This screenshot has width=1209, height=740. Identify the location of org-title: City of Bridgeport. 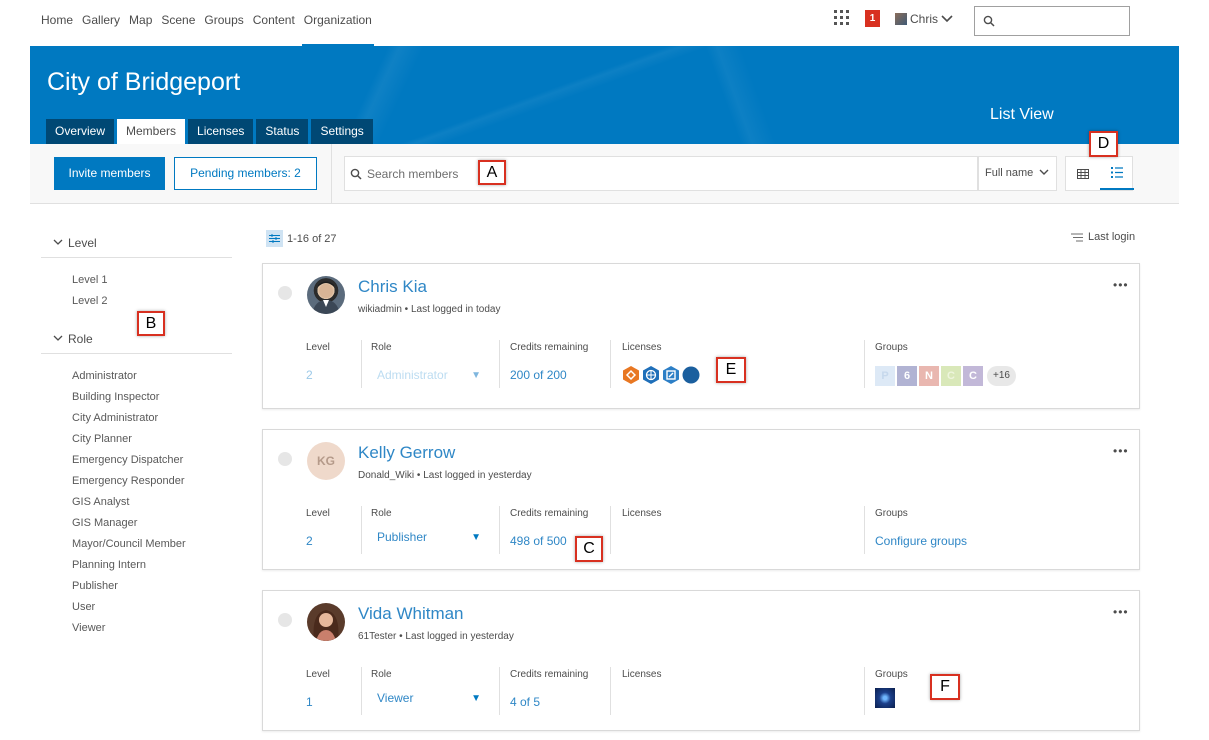
(144, 82).